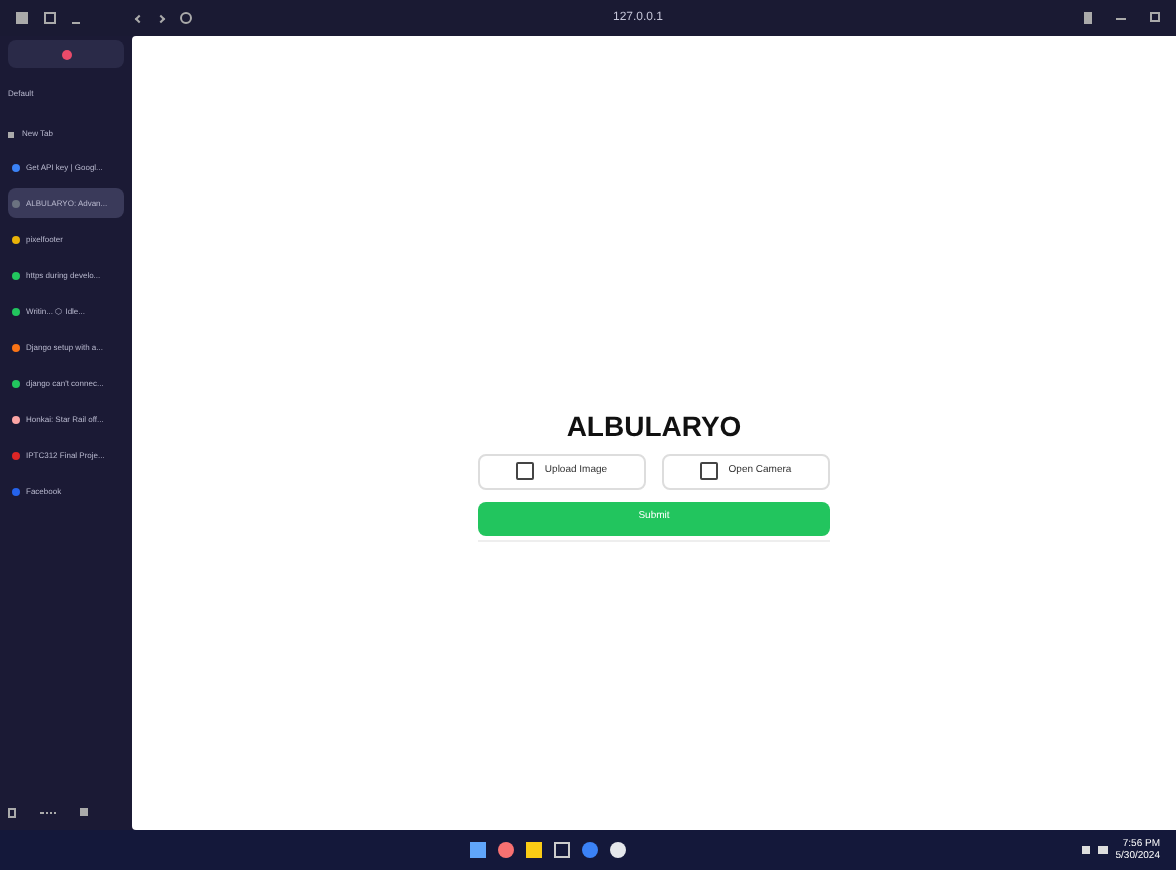 The image size is (1176, 870). What do you see at coordinates (139, 18) in the screenshot?
I see `back-icon` at bounding box center [139, 18].